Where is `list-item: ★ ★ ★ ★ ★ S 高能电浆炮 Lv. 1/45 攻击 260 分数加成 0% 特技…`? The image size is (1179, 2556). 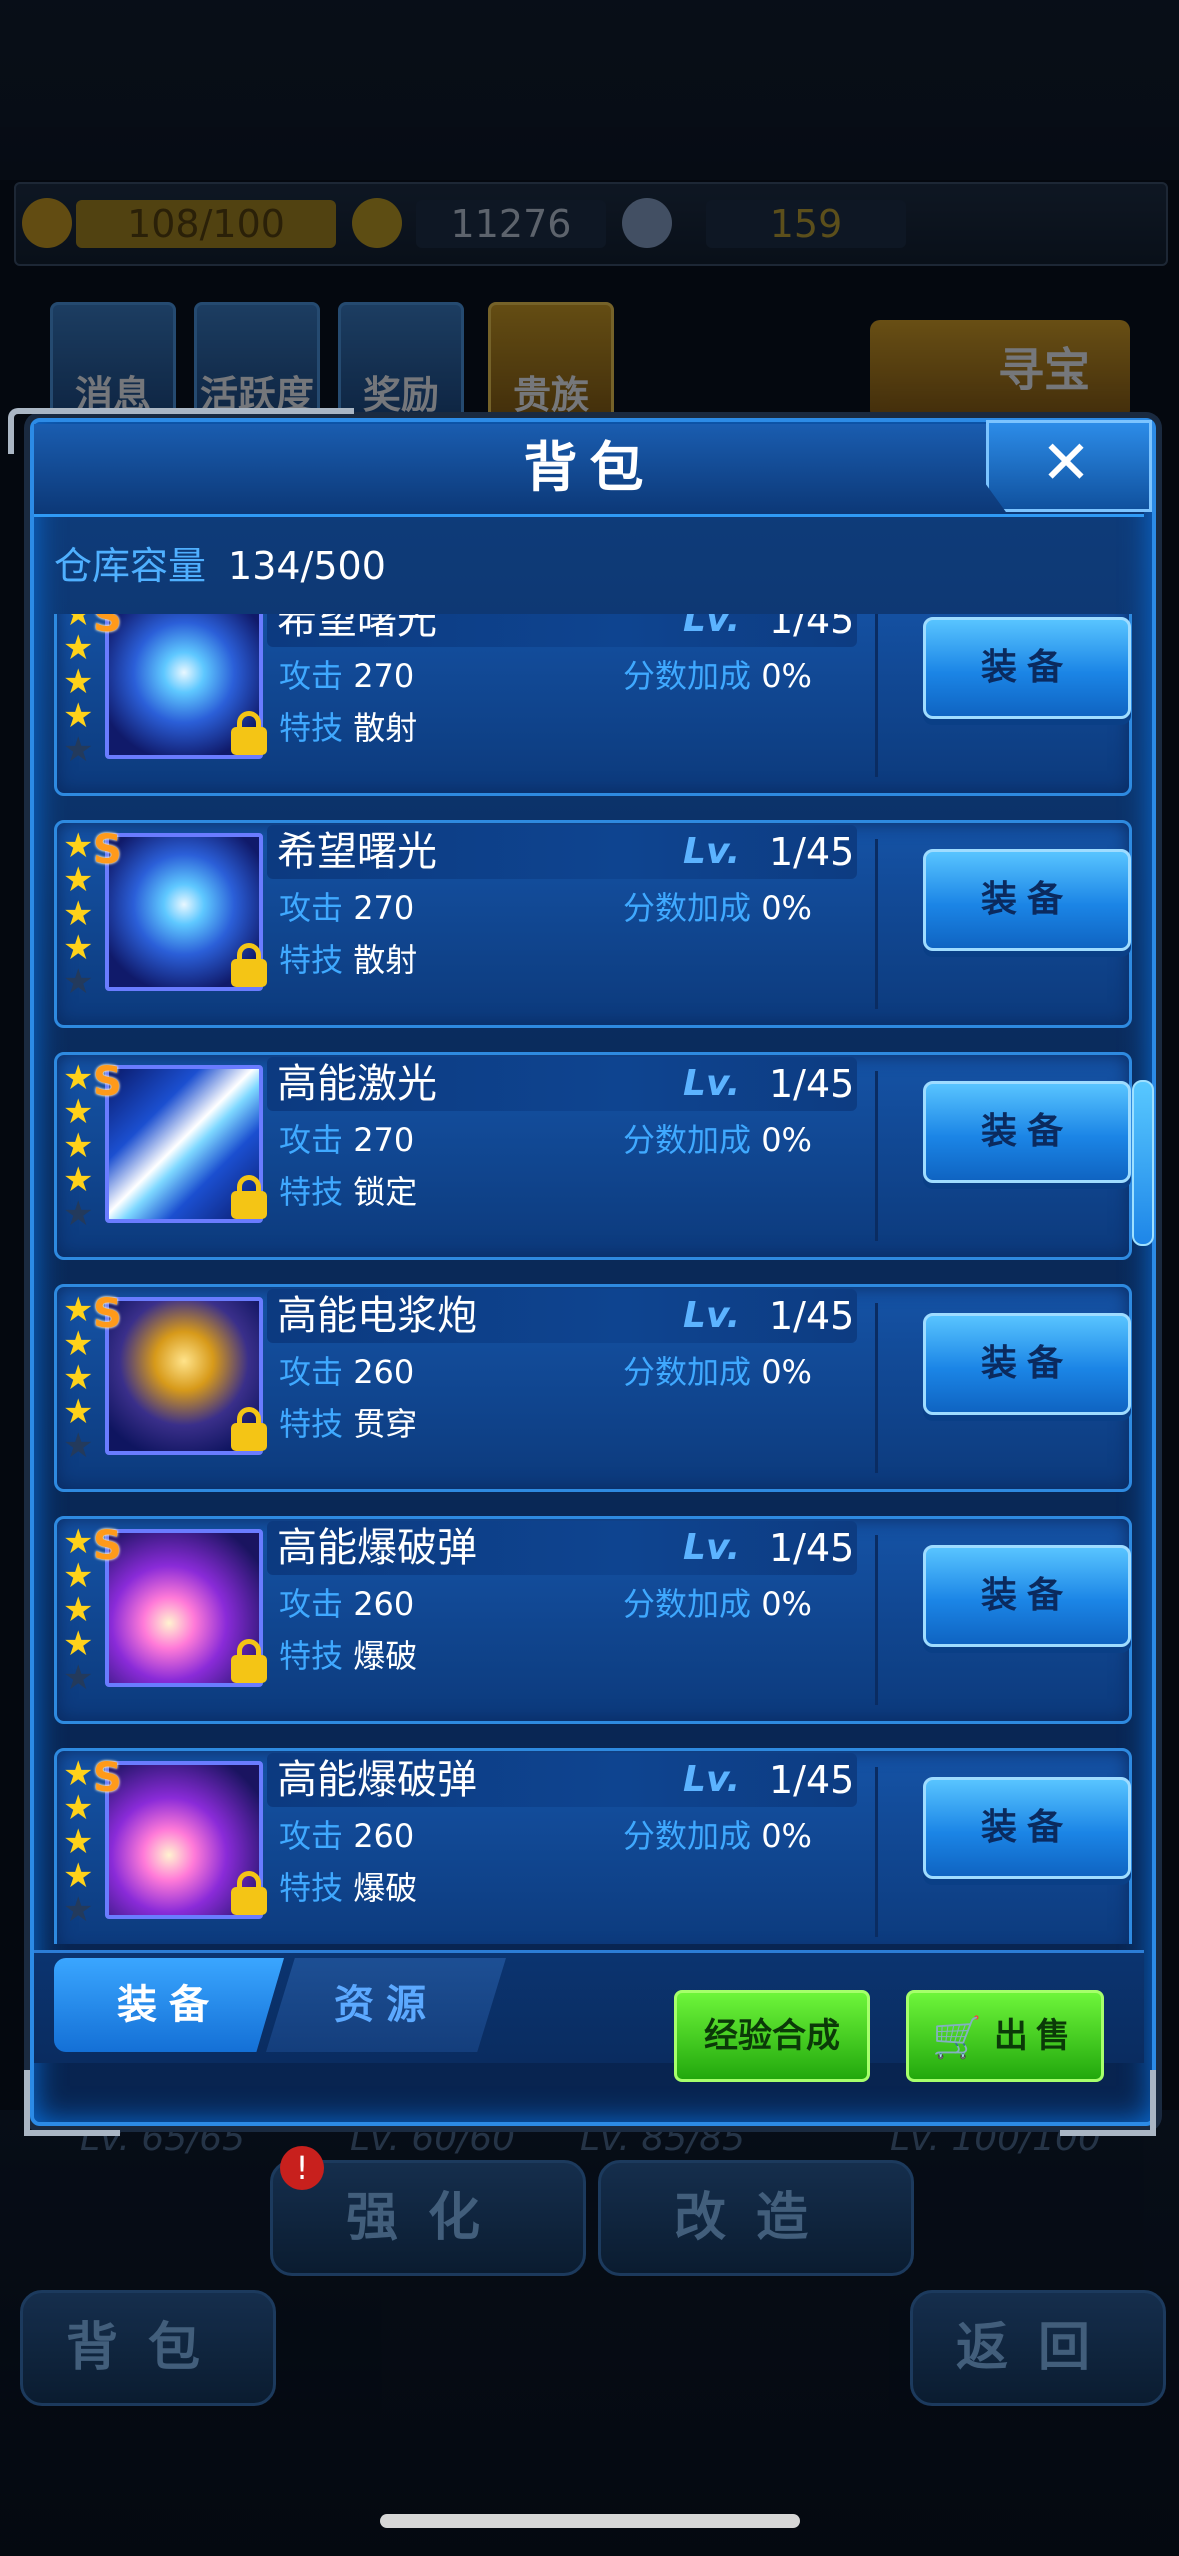 list-item: ★ ★ ★ ★ ★ S 高能电浆炮 Lv. 1/45 攻击 260 分数加成 0% 特技… is located at coordinates (593, 1388).